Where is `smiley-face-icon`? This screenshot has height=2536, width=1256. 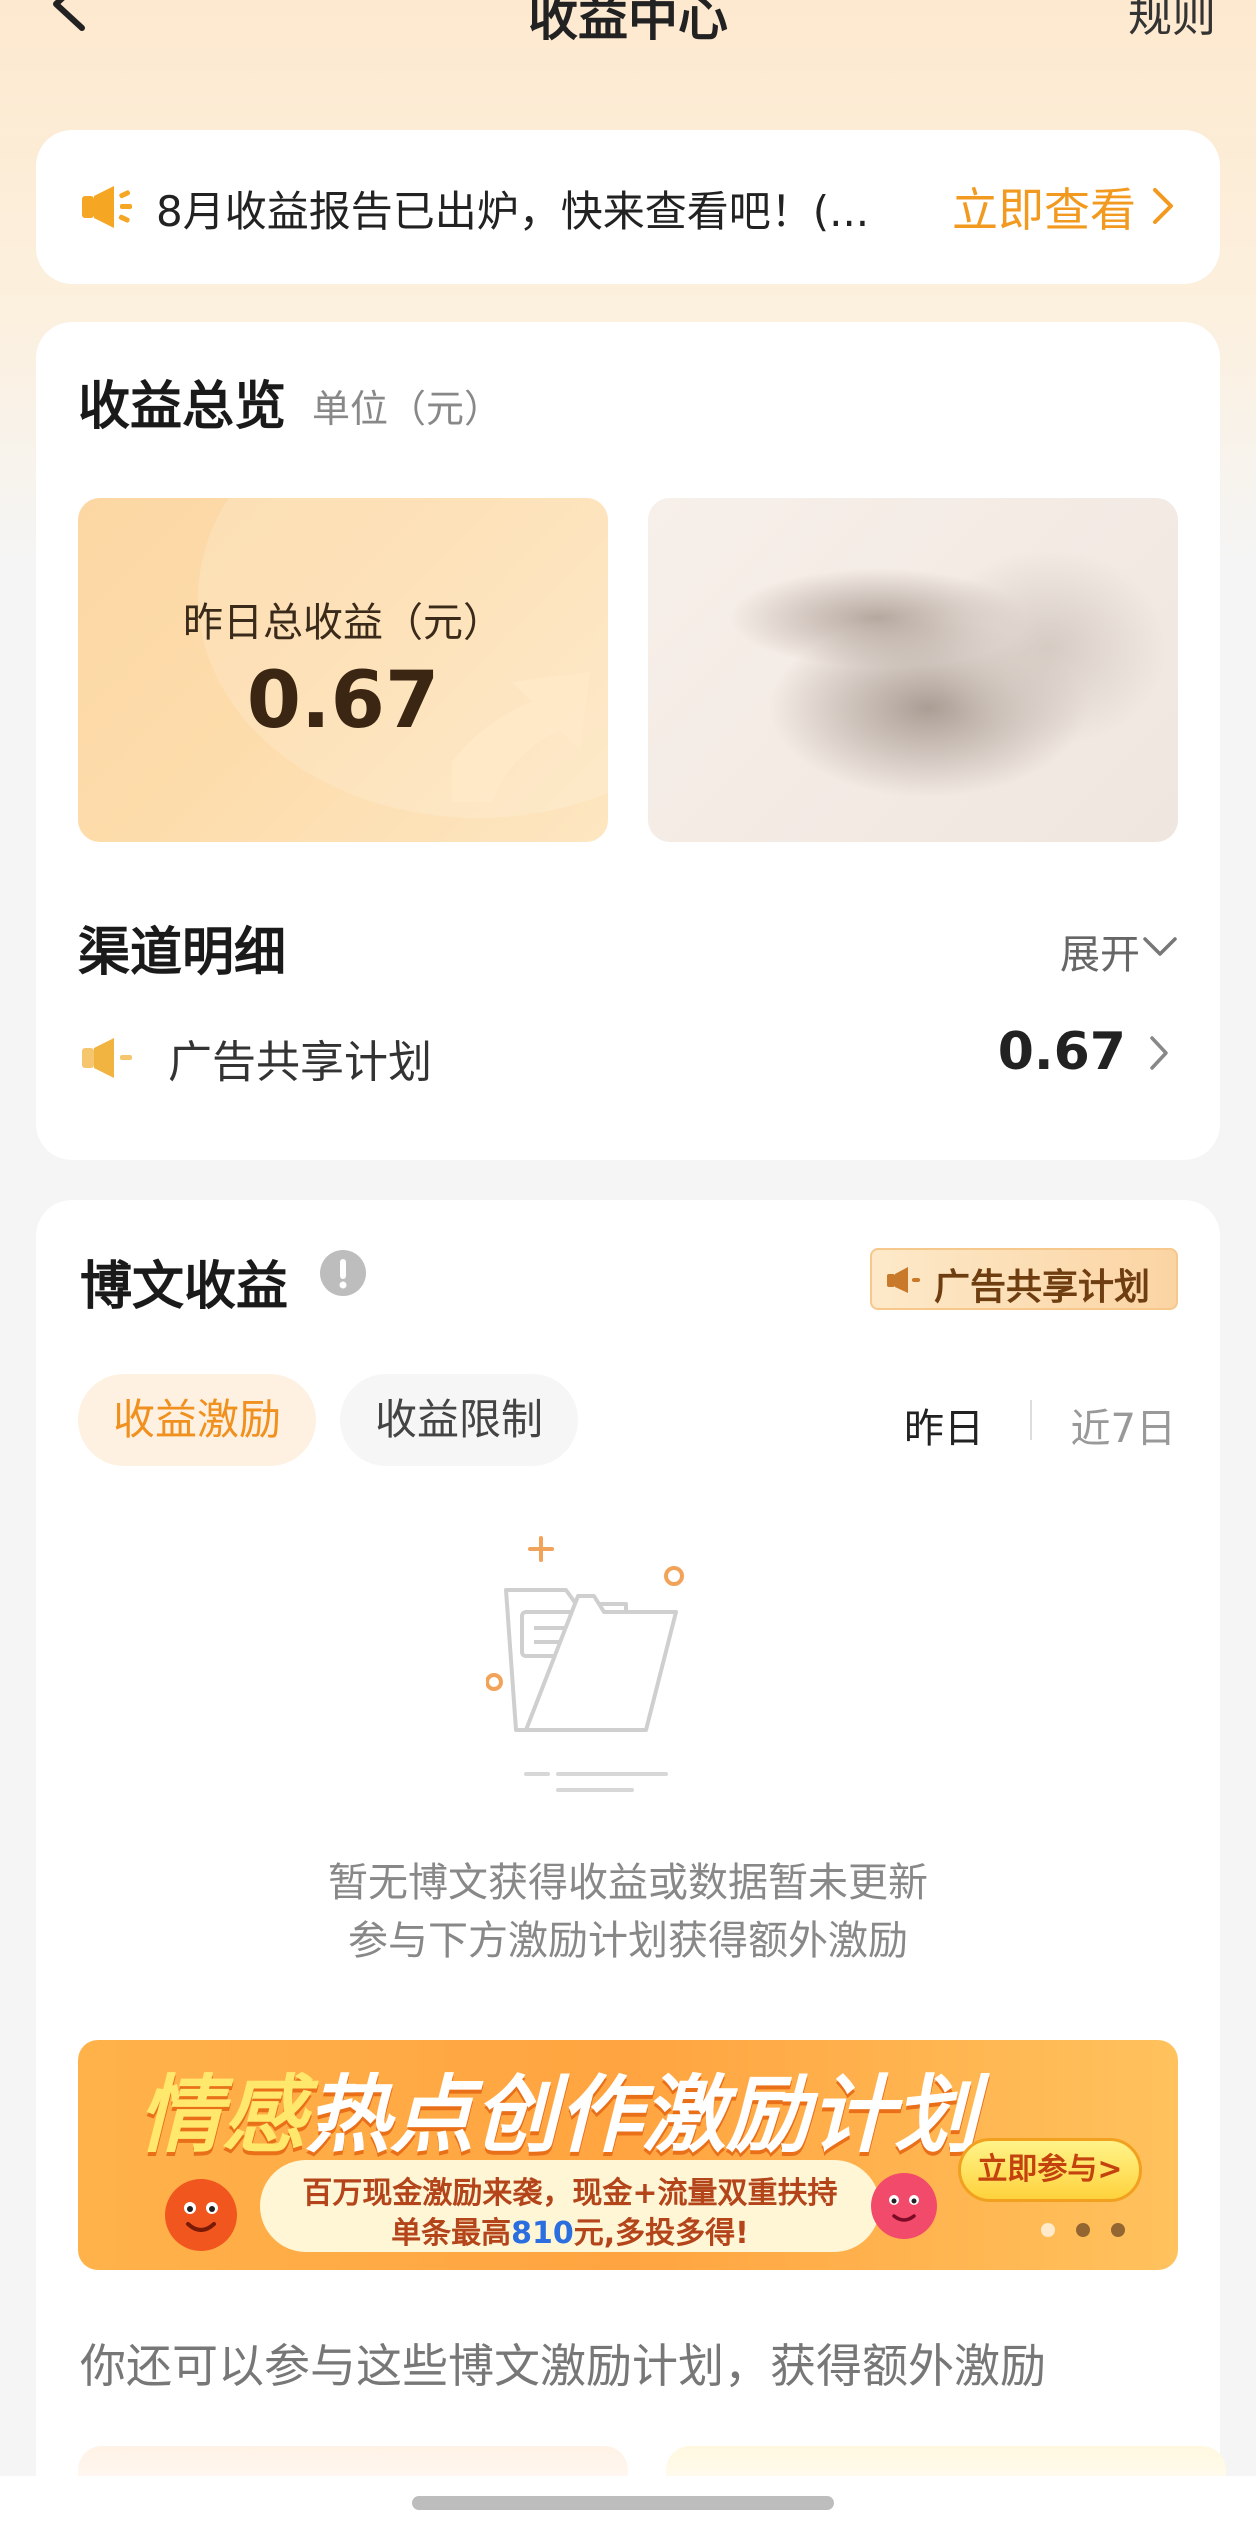 smiley-face-icon is located at coordinates (201, 2215).